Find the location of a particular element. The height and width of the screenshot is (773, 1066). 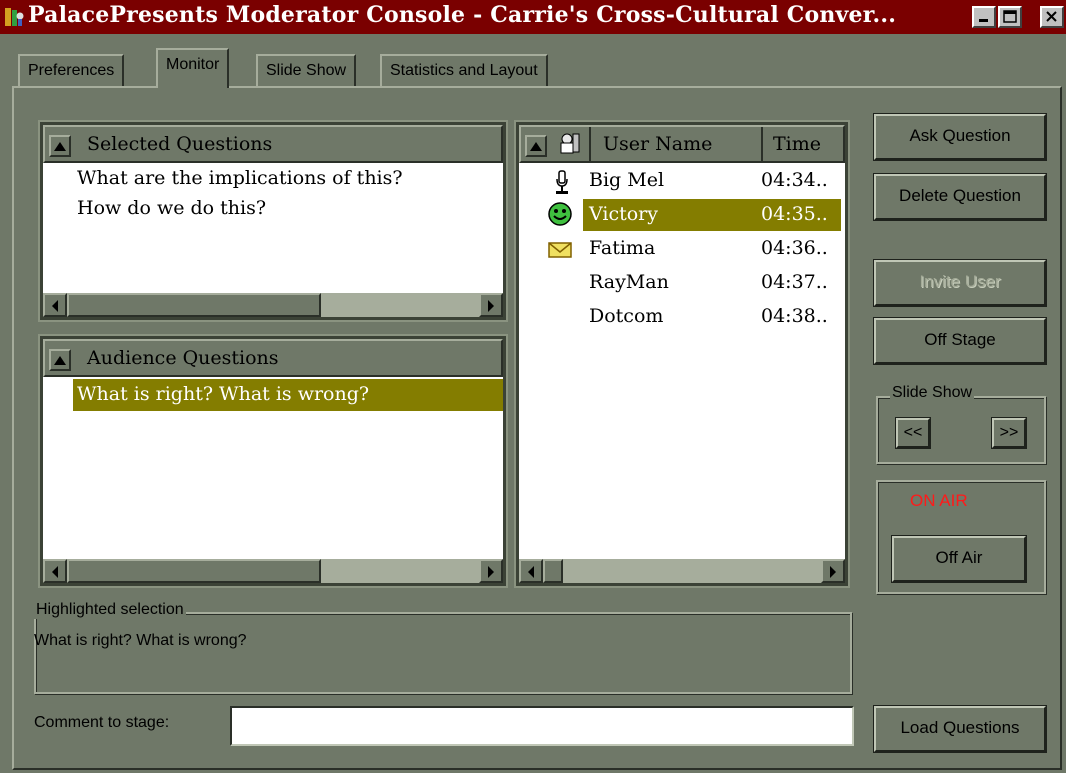

tab-label: Monitor is located at coordinates (193, 64).